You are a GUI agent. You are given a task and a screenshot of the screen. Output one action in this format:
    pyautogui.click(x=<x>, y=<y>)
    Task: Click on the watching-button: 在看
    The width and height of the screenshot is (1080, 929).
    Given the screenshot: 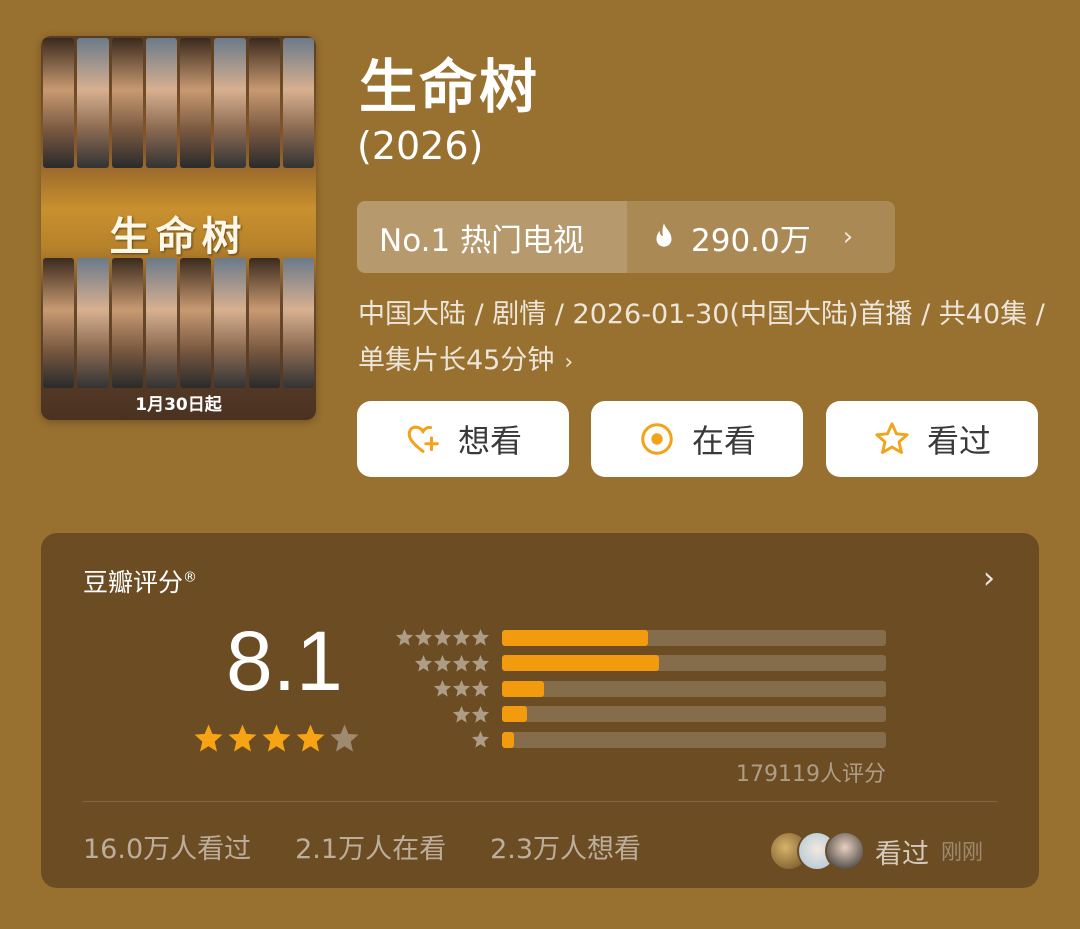 What is the action you would take?
    pyautogui.click(x=697, y=439)
    